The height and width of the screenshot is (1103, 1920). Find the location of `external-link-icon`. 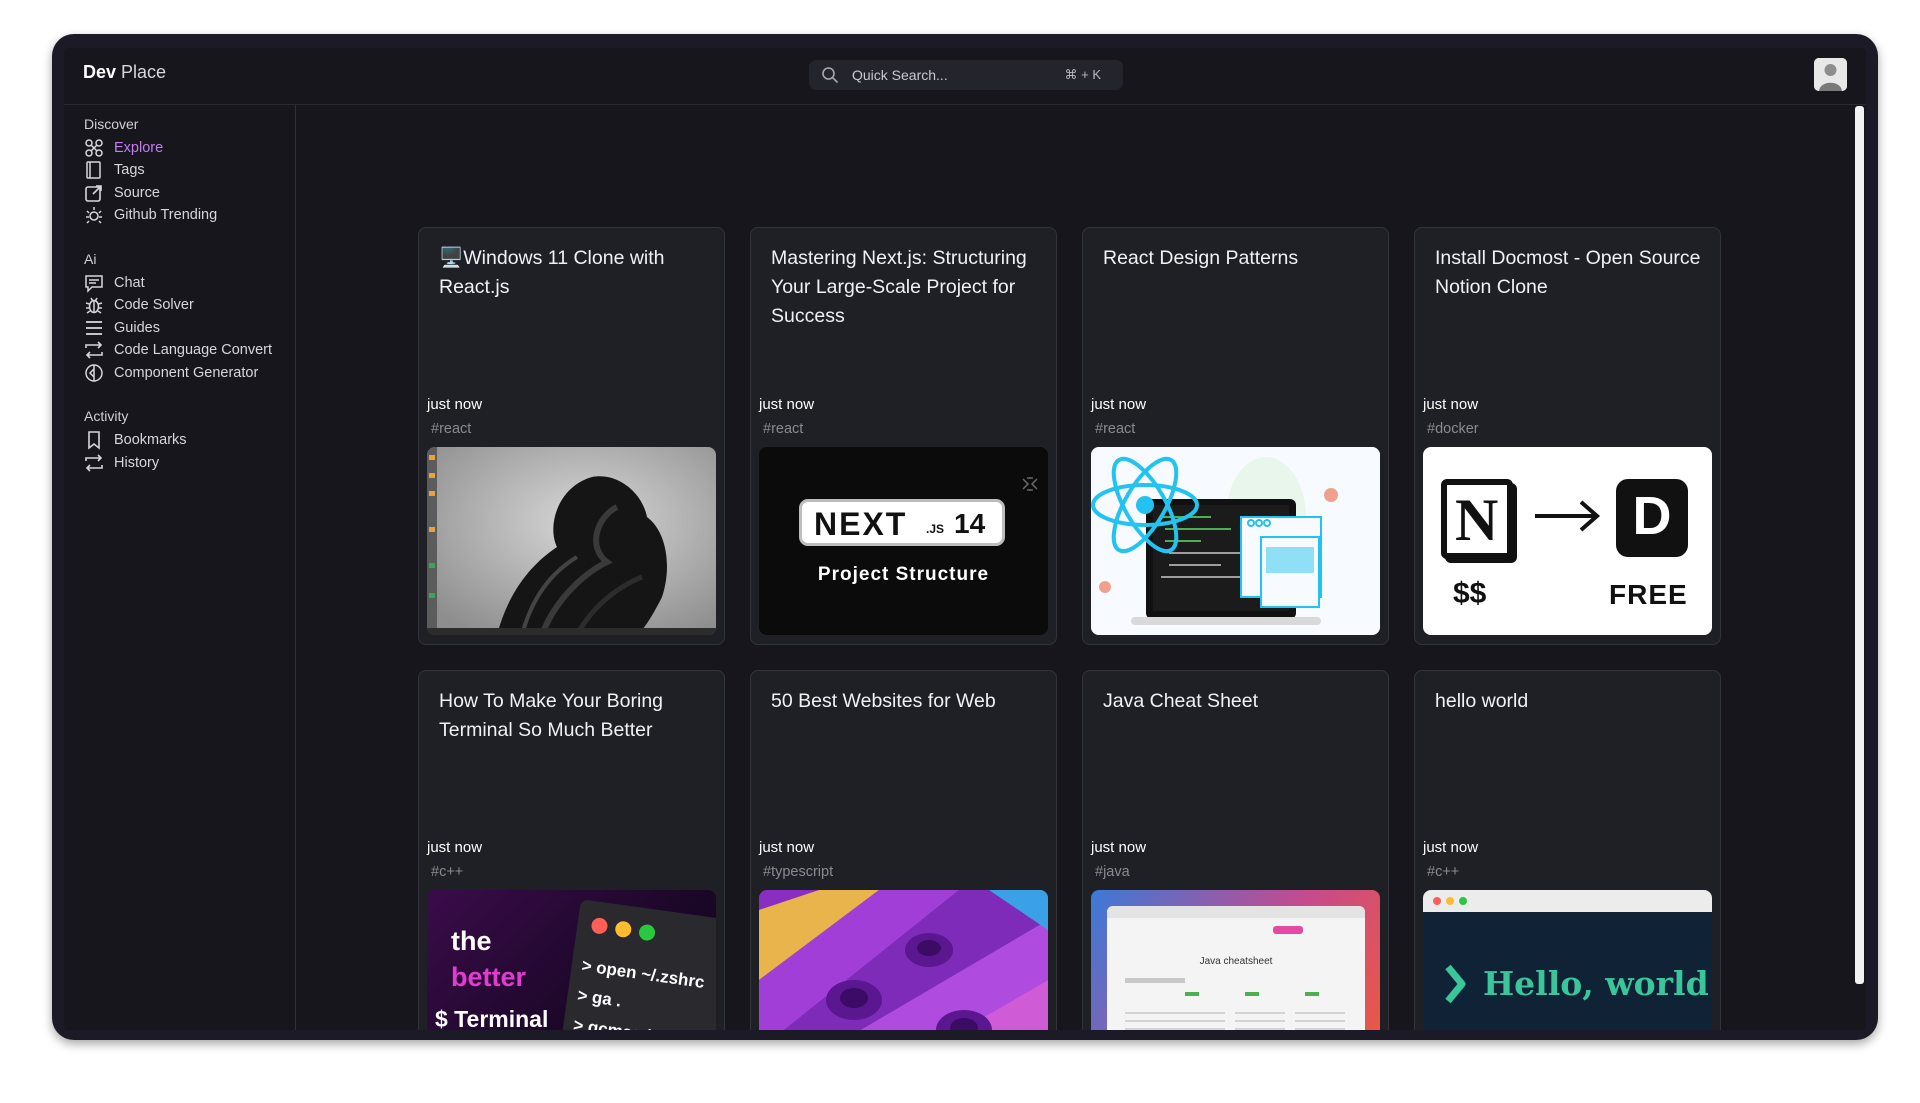

external-link-icon is located at coordinates (93, 193).